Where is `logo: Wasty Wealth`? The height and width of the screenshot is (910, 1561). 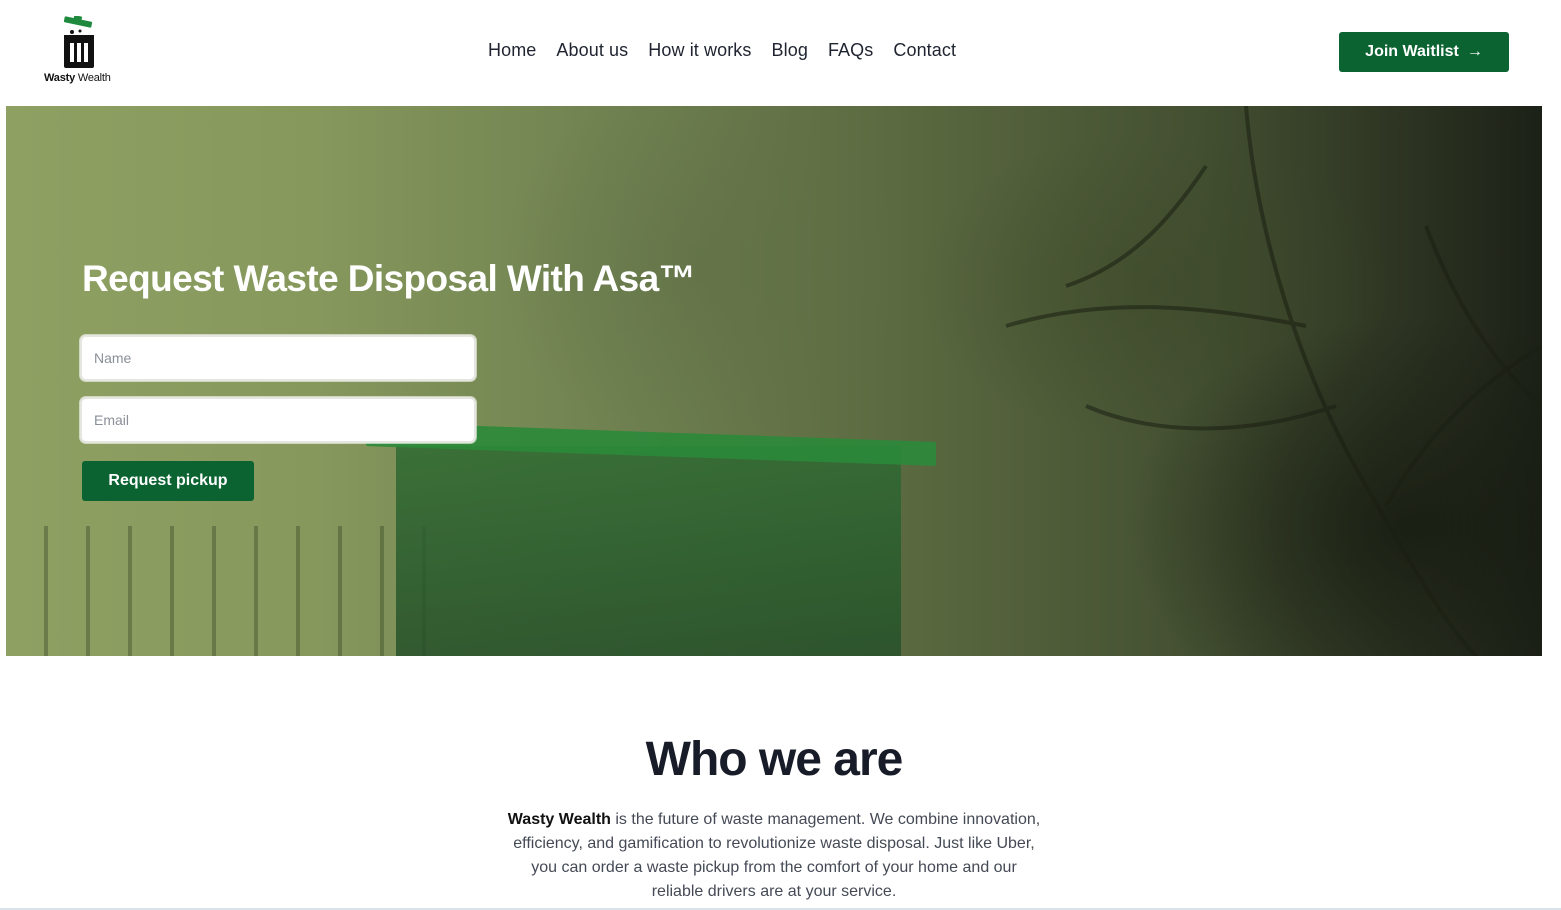
logo: Wasty Wealth is located at coordinates (79, 52).